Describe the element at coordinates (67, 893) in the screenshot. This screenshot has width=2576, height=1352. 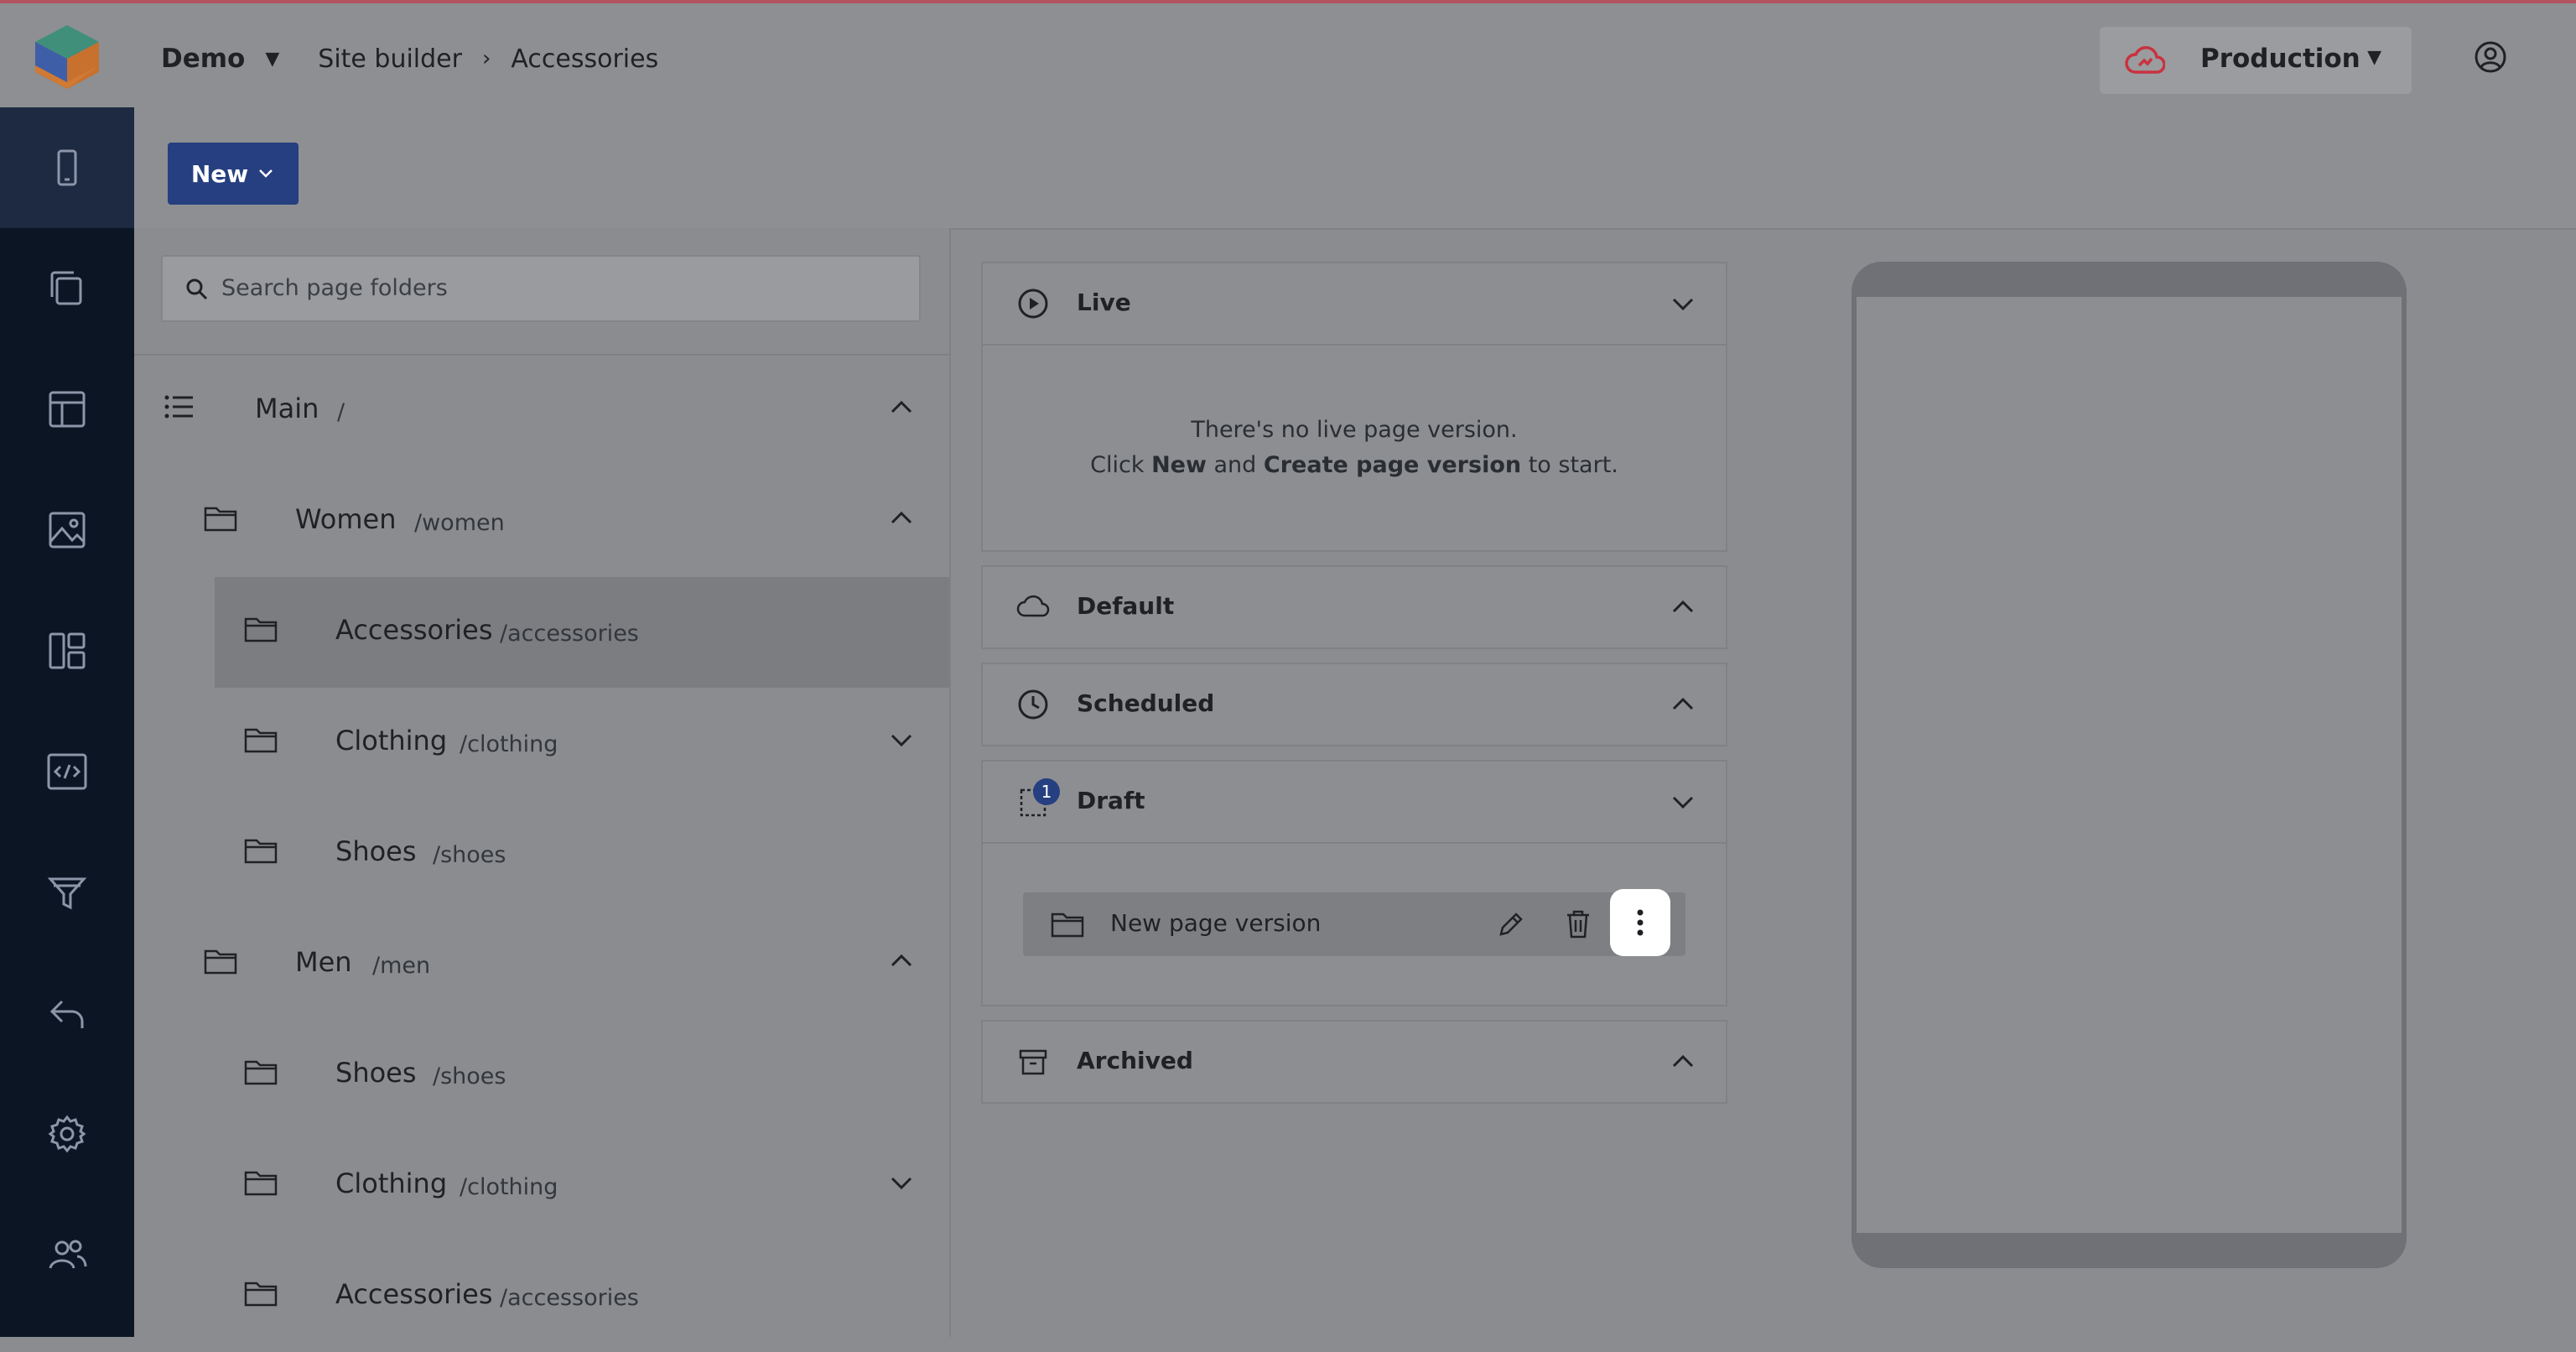
I see `filter-icon` at that location.